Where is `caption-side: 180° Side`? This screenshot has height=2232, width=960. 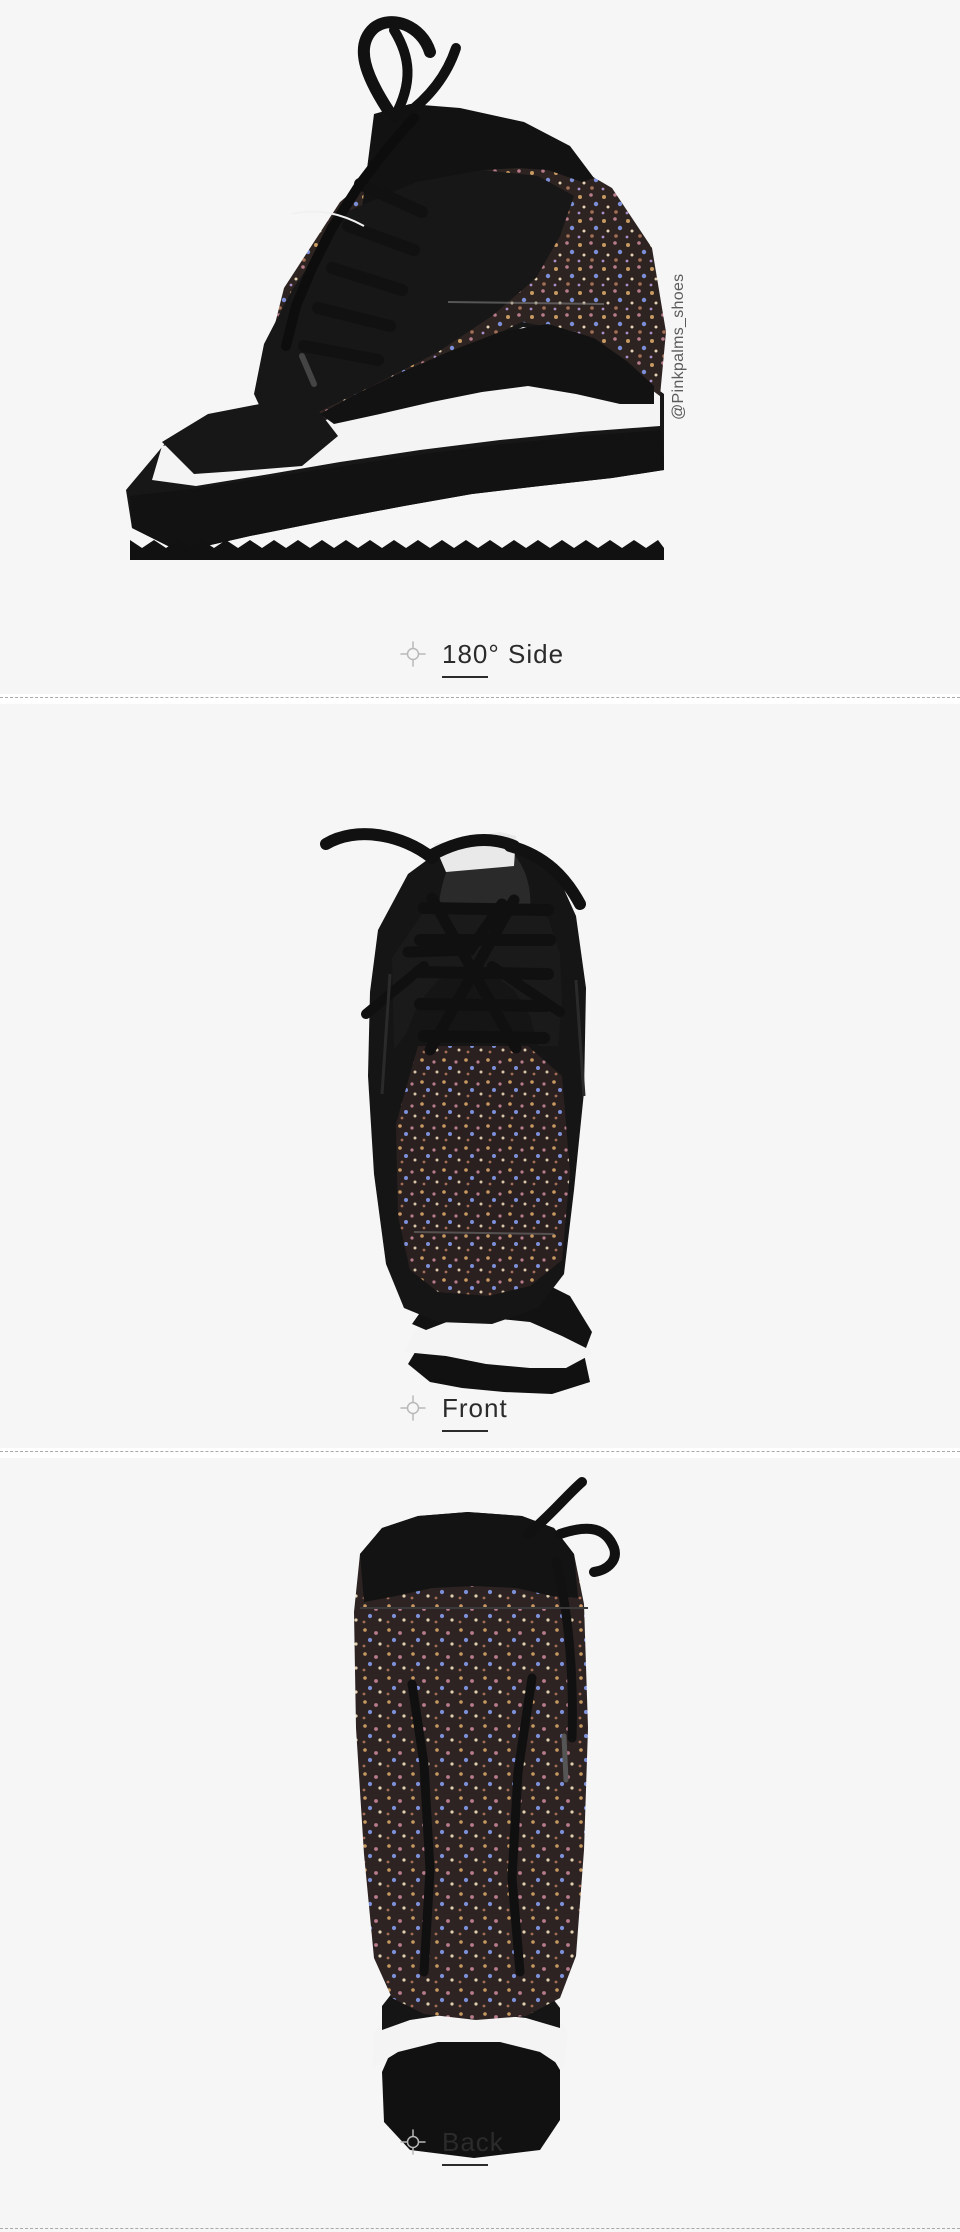 caption-side: 180° Side is located at coordinates (482, 659).